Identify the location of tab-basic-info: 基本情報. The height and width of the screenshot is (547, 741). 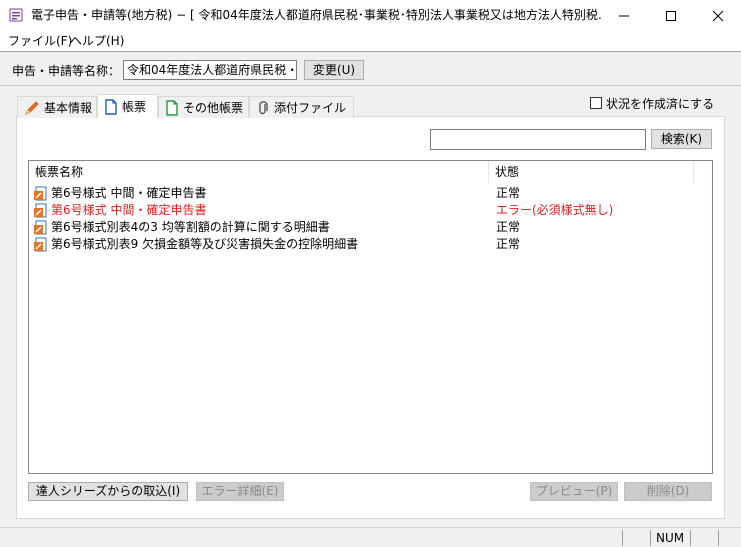
(57, 107).